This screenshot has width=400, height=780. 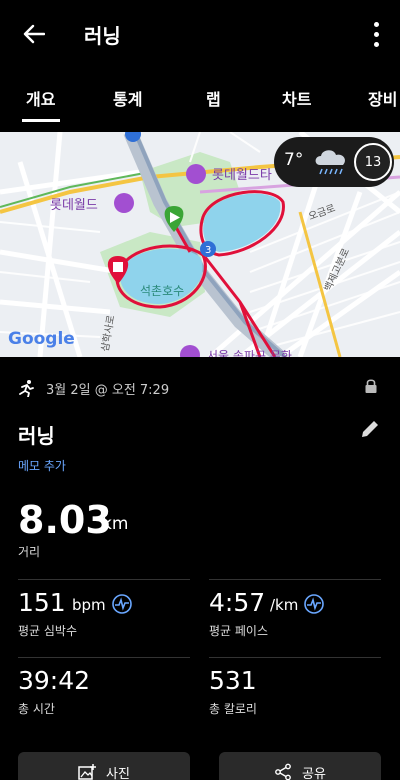 What do you see at coordinates (29, 552) in the screenshot?
I see `distance-label: 거리` at bounding box center [29, 552].